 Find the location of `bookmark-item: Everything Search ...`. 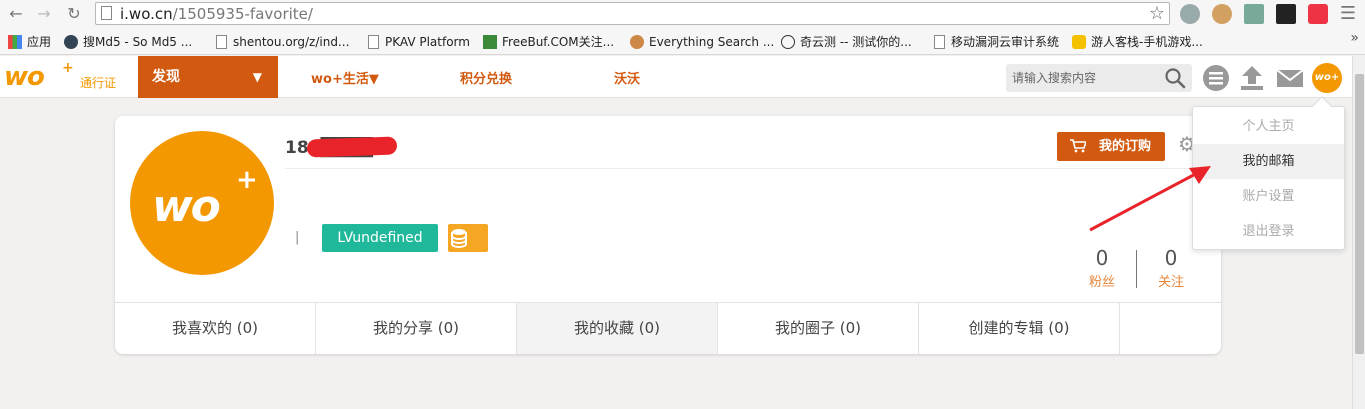

bookmark-item: Everything Search ... is located at coordinates (702, 41).